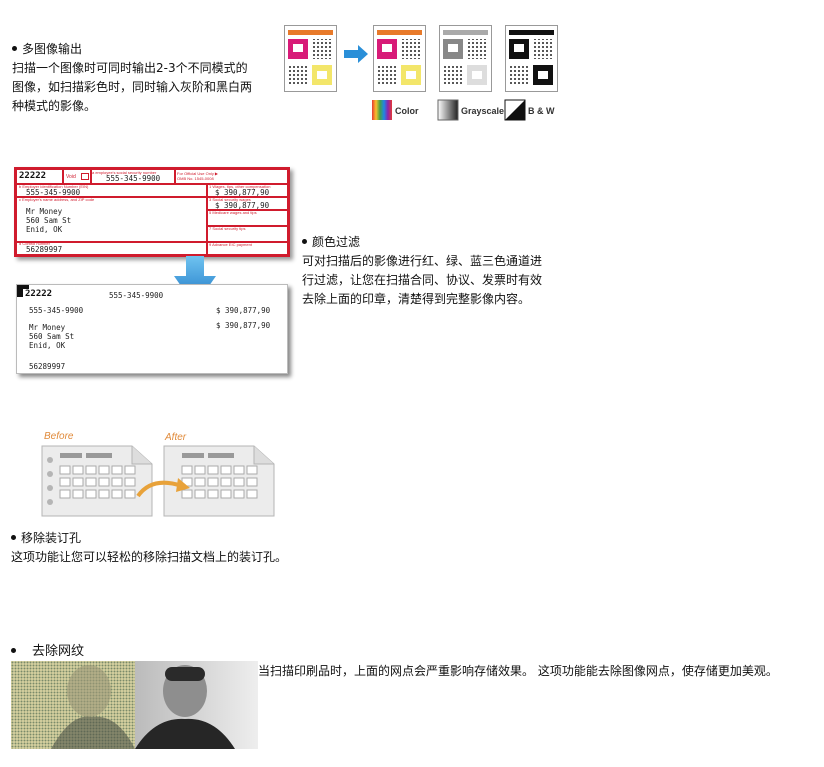  What do you see at coordinates (541, 111) in the screenshot?
I see `legend-bw: B & W` at bounding box center [541, 111].